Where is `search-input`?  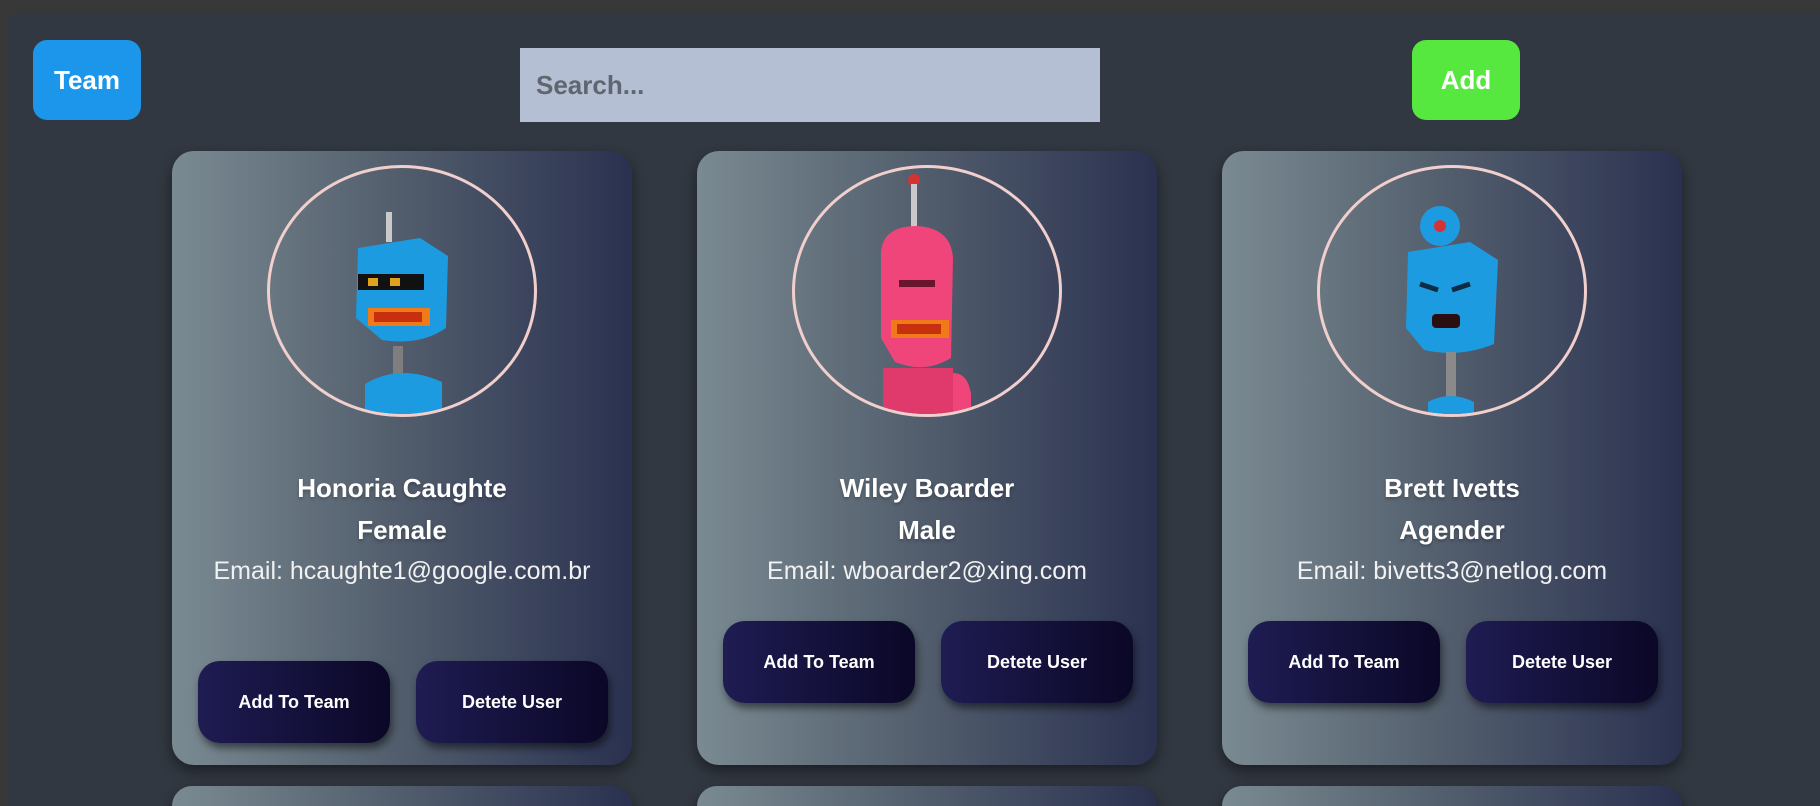
search-input is located at coordinates (810, 85).